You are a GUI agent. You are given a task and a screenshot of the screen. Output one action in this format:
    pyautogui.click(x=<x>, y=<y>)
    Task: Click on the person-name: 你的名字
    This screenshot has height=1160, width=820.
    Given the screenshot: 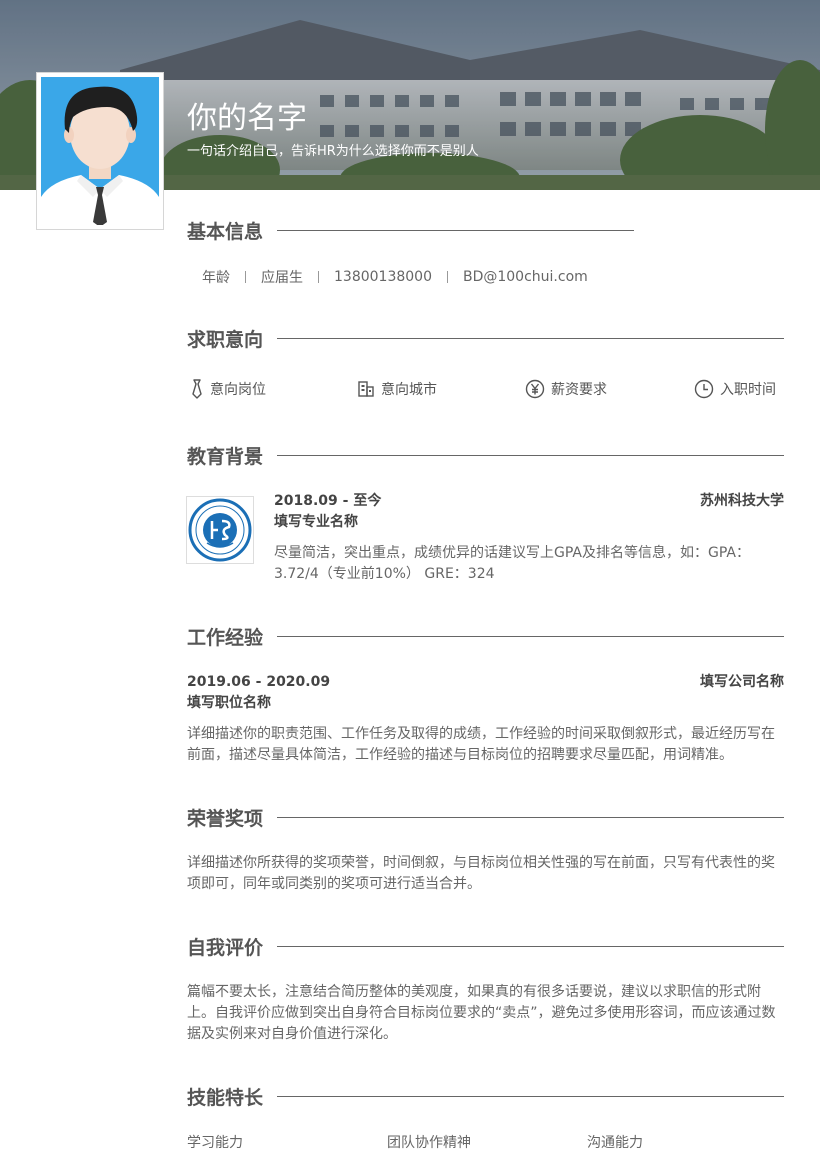 What is the action you would take?
    pyautogui.click(x=247, y=118)
    